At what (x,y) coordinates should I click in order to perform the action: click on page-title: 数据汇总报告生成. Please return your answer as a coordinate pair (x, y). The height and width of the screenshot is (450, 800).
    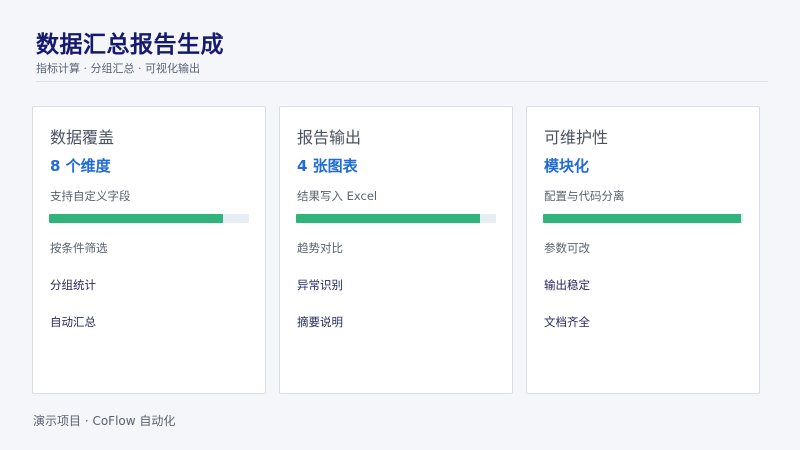
    Looking at the image, I should click on (130, 45).